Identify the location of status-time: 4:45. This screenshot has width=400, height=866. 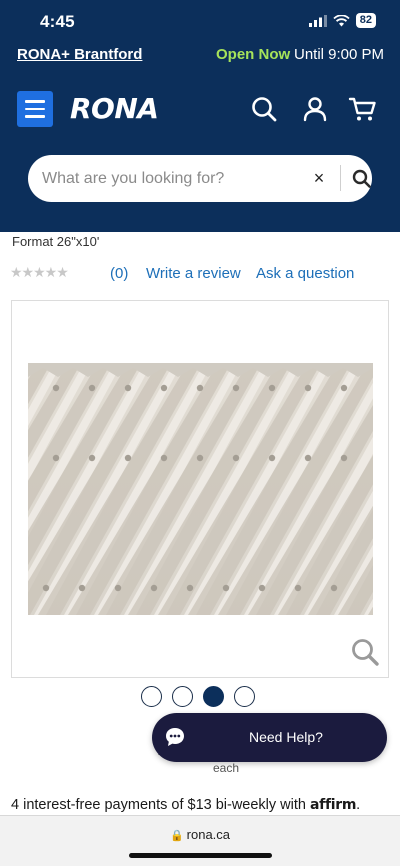
(57, 21).